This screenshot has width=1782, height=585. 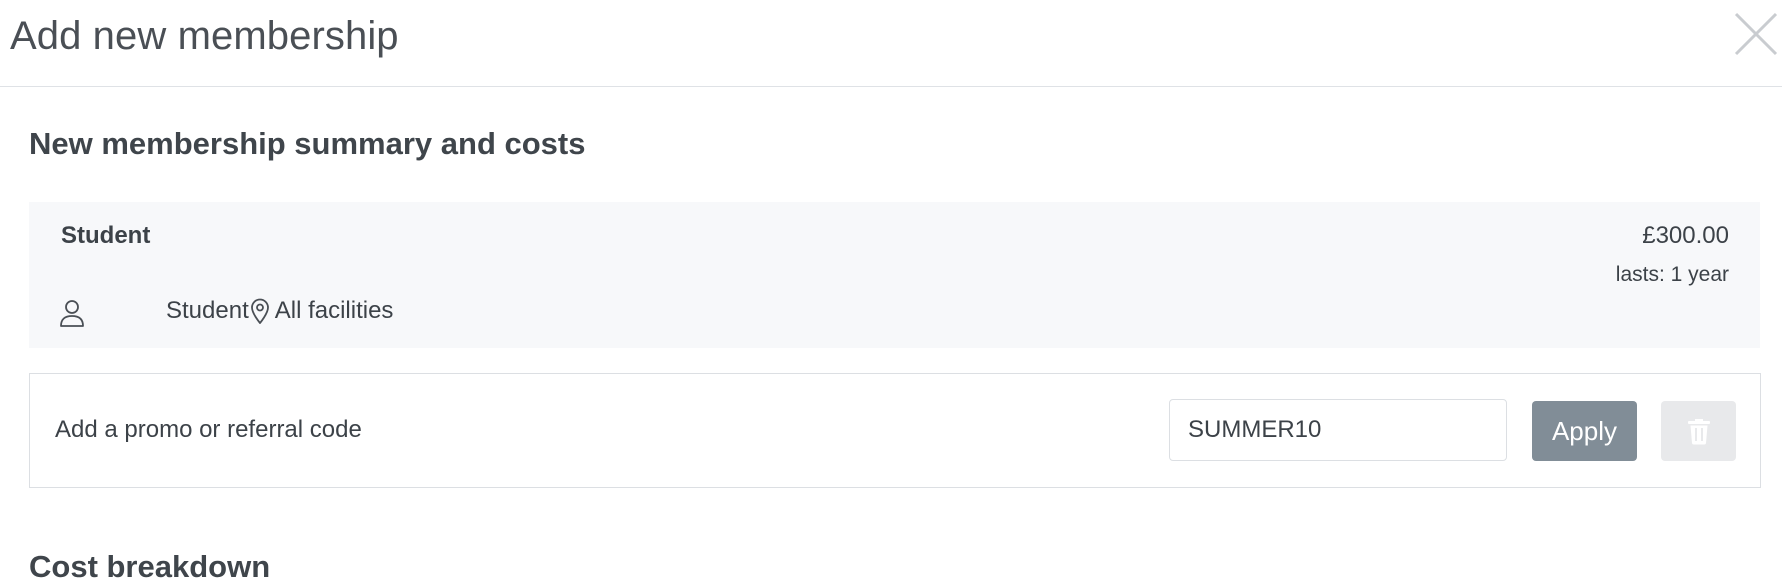 I want to click on close-icon, so click(x=1756, y=34).